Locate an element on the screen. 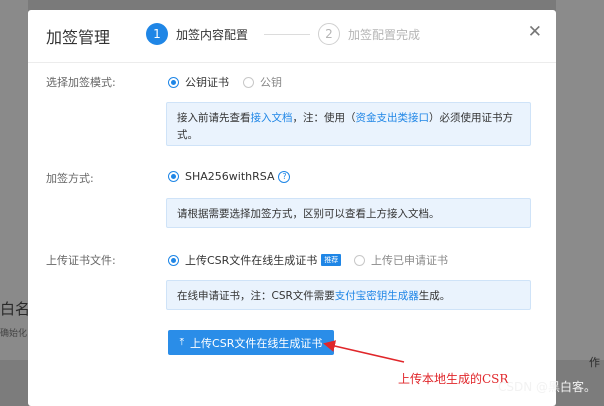 This screenshot has height=406, width=604. upload-label: 上传证书文件: is located at coordinates (81, 260).